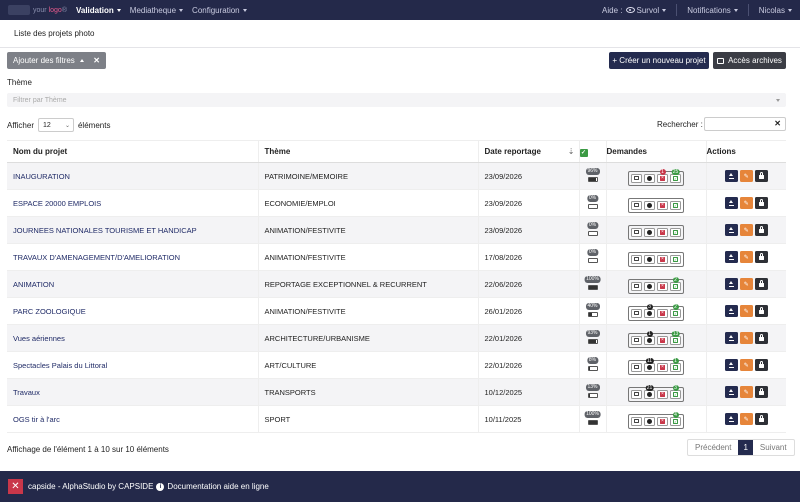 The width and height of the screenshot is (800, 502). I want to click on nav-mediatheque: Mediatheque, so click(157, 10).